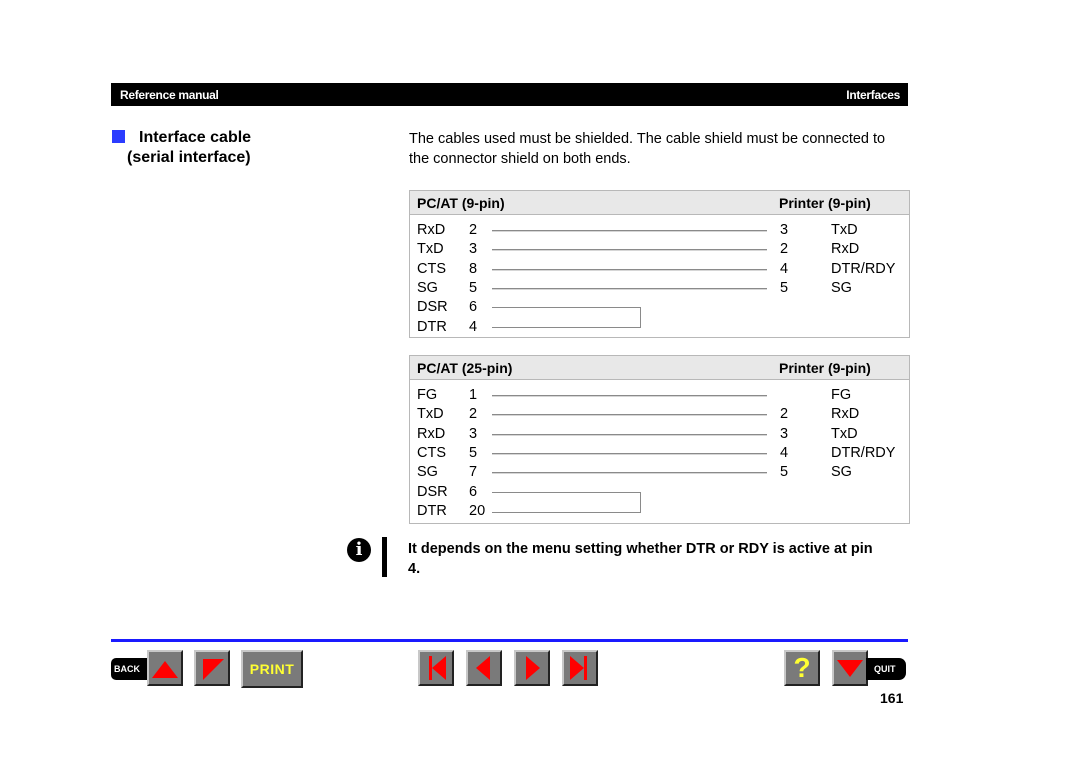  I want to click on up-triangle-icon, so click(165, 669).